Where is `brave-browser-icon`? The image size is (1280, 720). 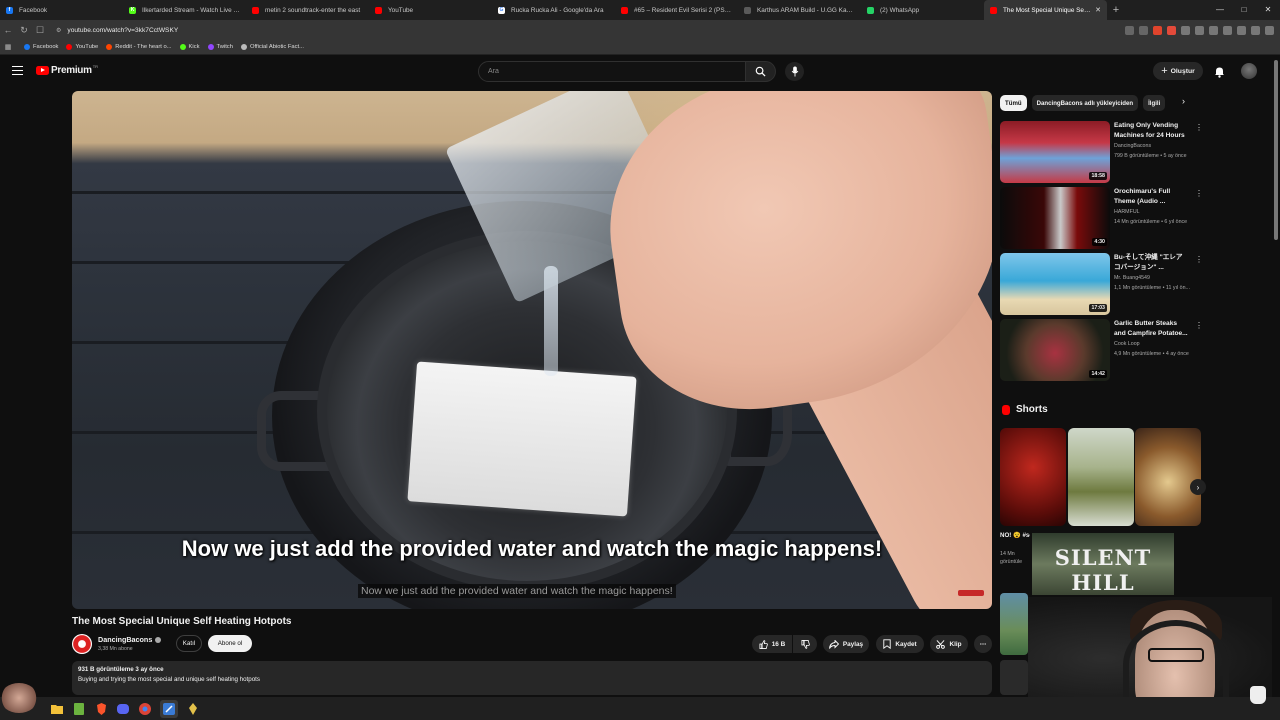 brave-browser-icon is located at coordinates (101, 709).